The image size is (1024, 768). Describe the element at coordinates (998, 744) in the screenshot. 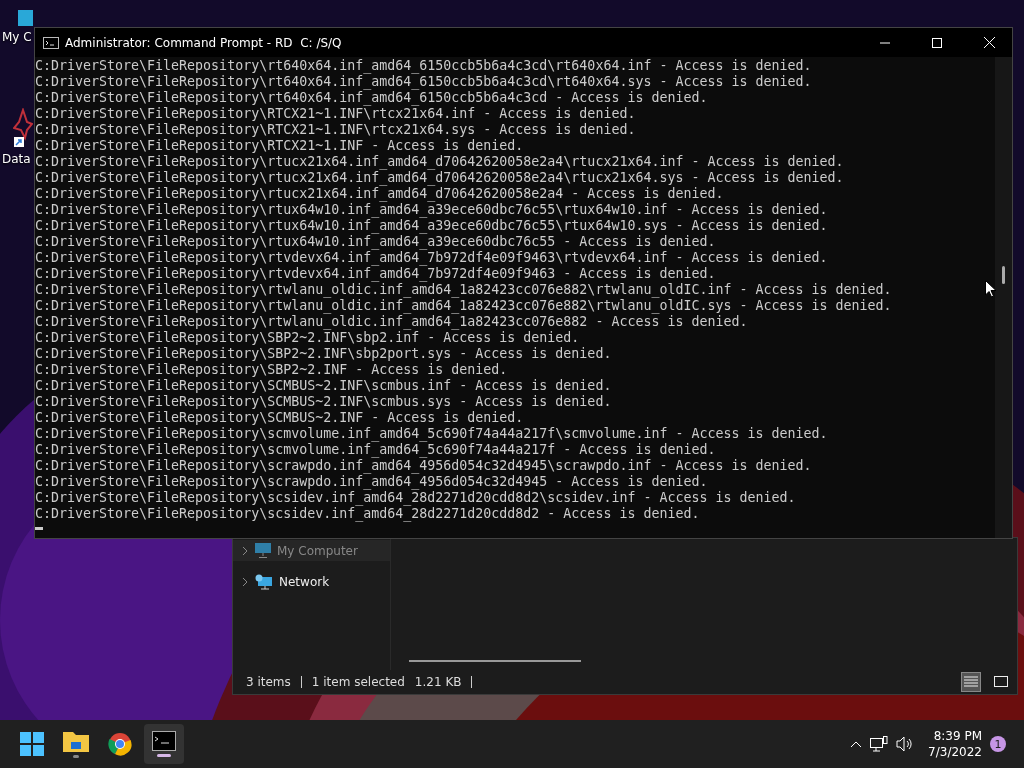

I see `notification-badge: 1` at that location.